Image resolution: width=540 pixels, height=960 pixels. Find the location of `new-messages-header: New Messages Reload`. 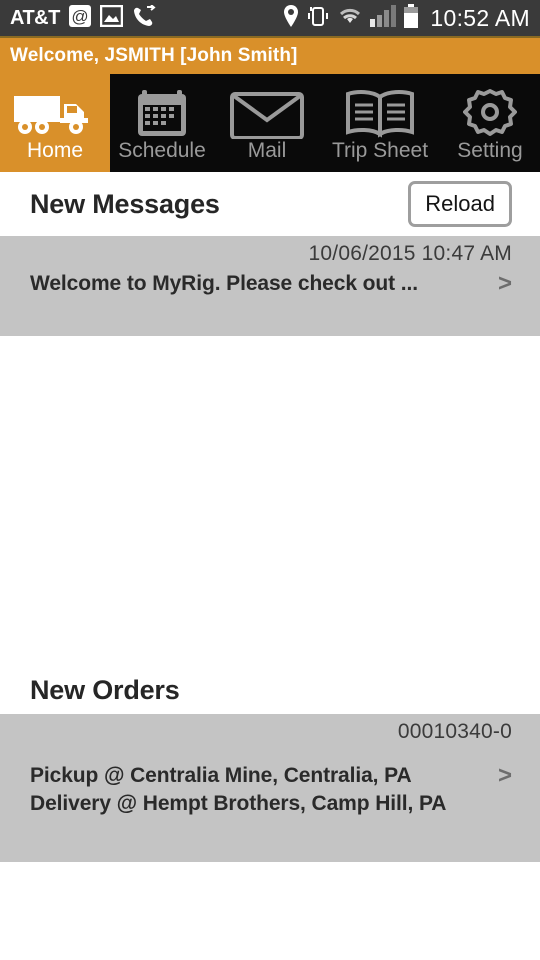

new-messages-header: New Messages Reload is located at coordinates (270, 204).